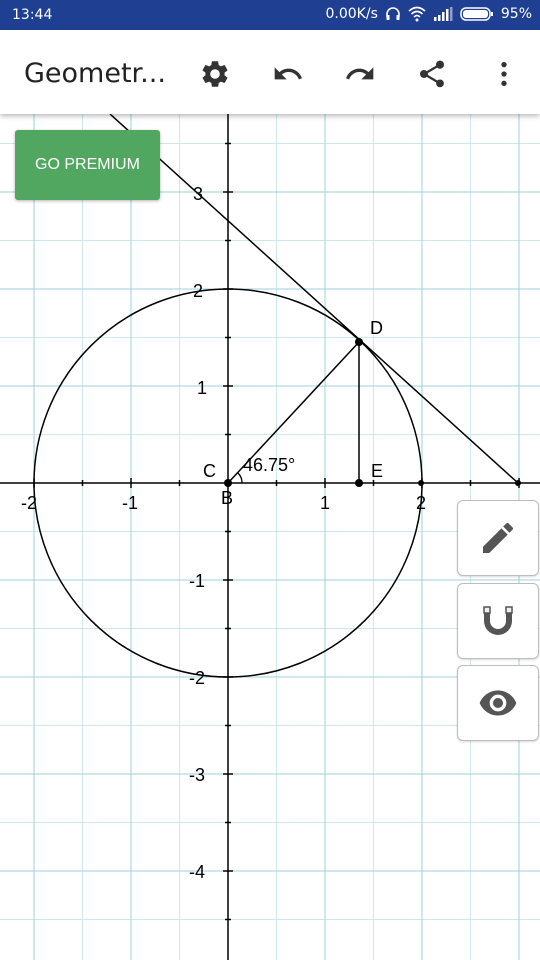 The width and height of the screenshot is (540, 960). I want to click on point-label-e: E, so click(377, 471).